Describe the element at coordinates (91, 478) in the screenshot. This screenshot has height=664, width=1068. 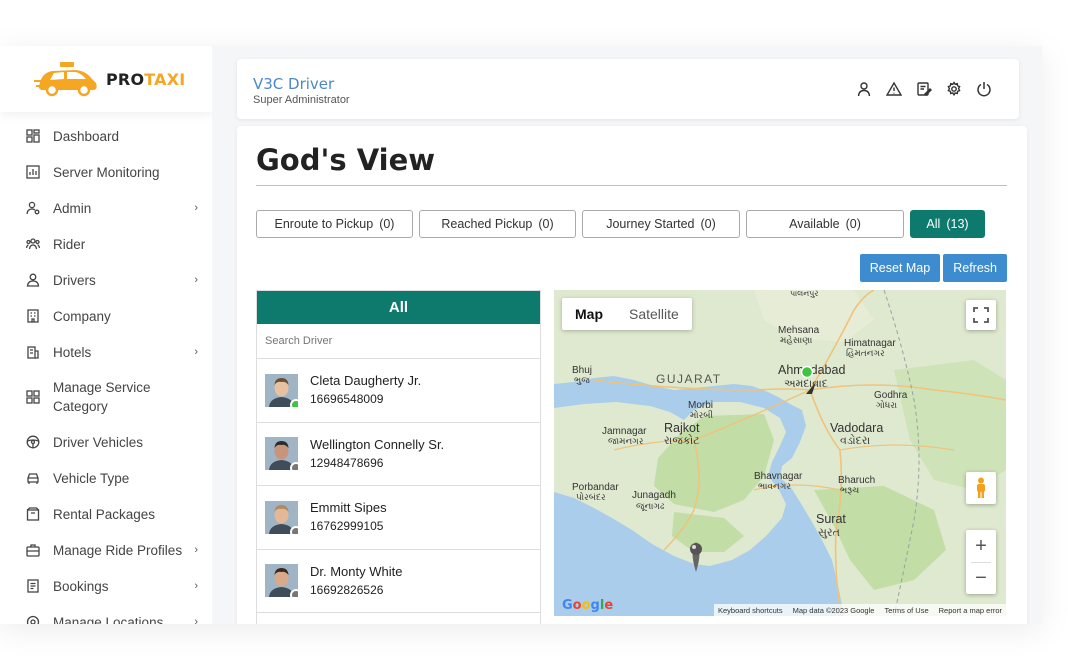
I see `sidebar-item-label: Vehicle Type` at that location.